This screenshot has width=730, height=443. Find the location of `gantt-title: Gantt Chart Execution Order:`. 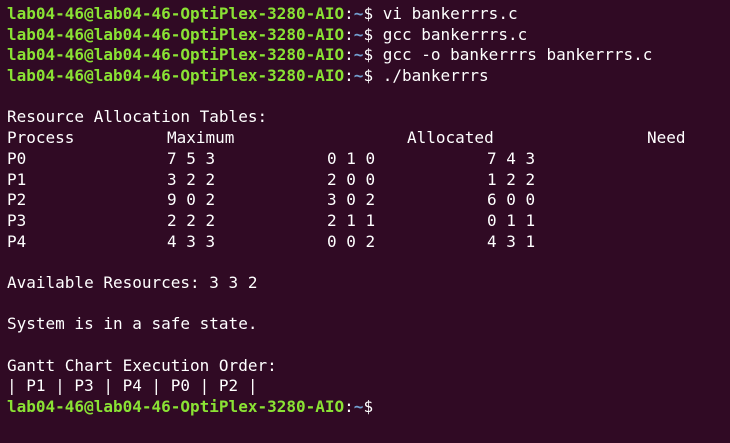

gantt-title: Gantt Chart Execution Order: is located at coordinates (142, 365).